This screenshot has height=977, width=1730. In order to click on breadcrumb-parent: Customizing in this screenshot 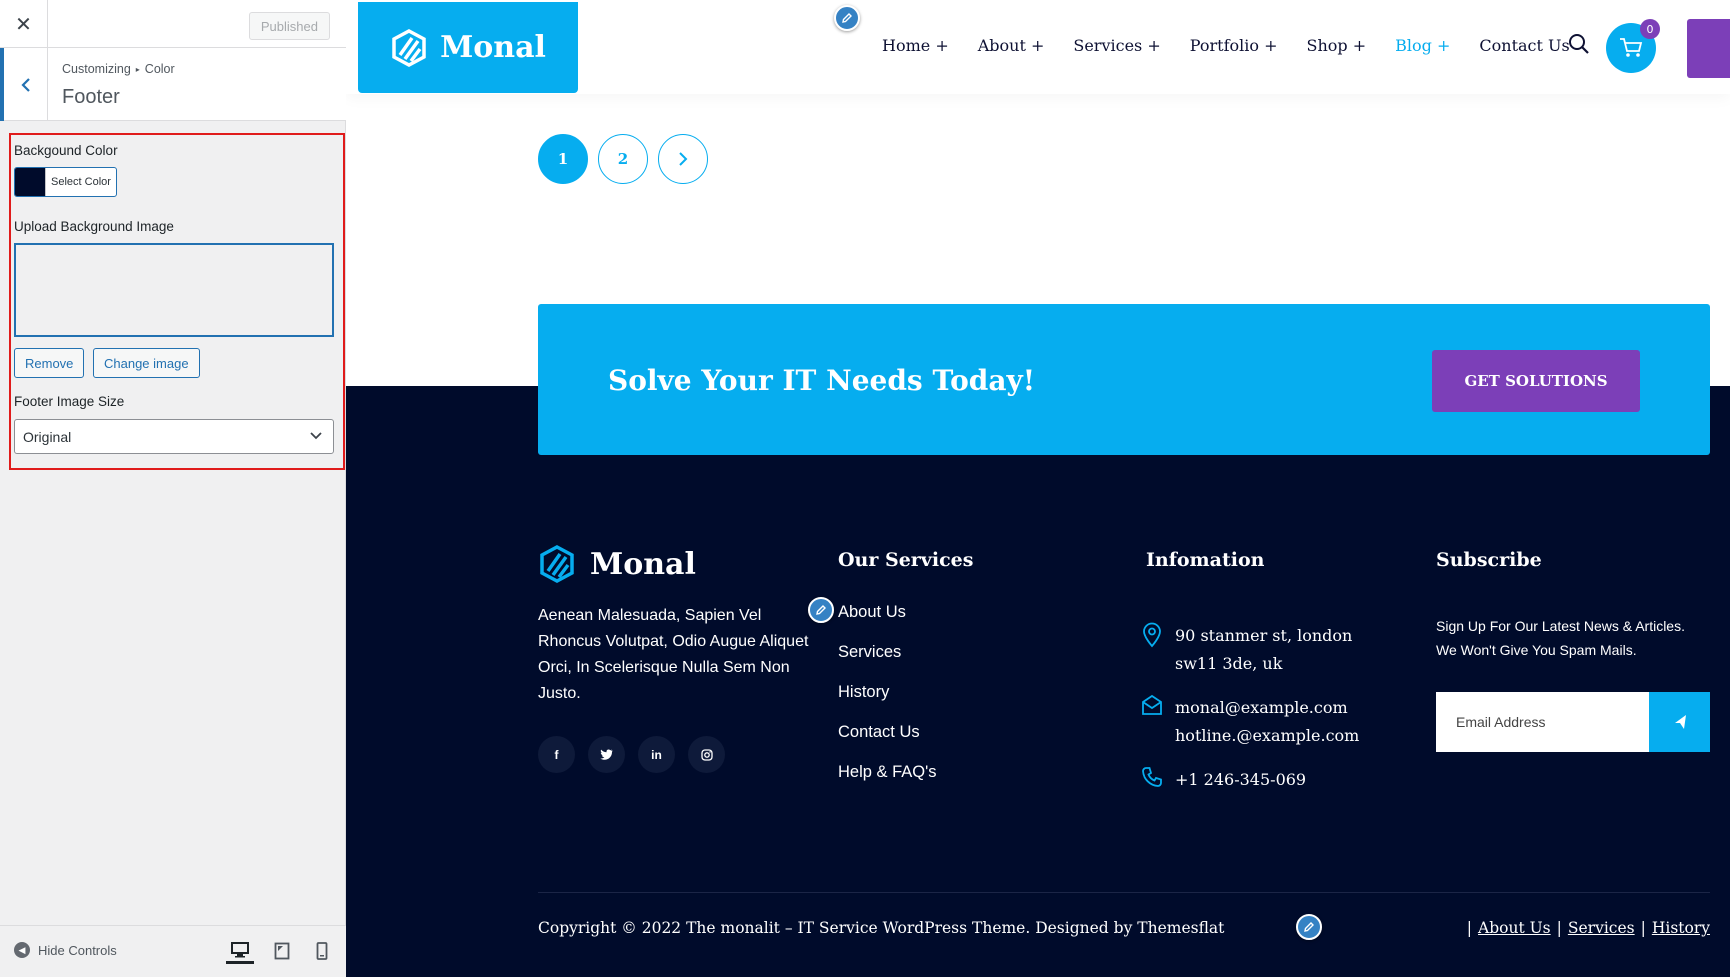, I will do `click(96, 69)`.